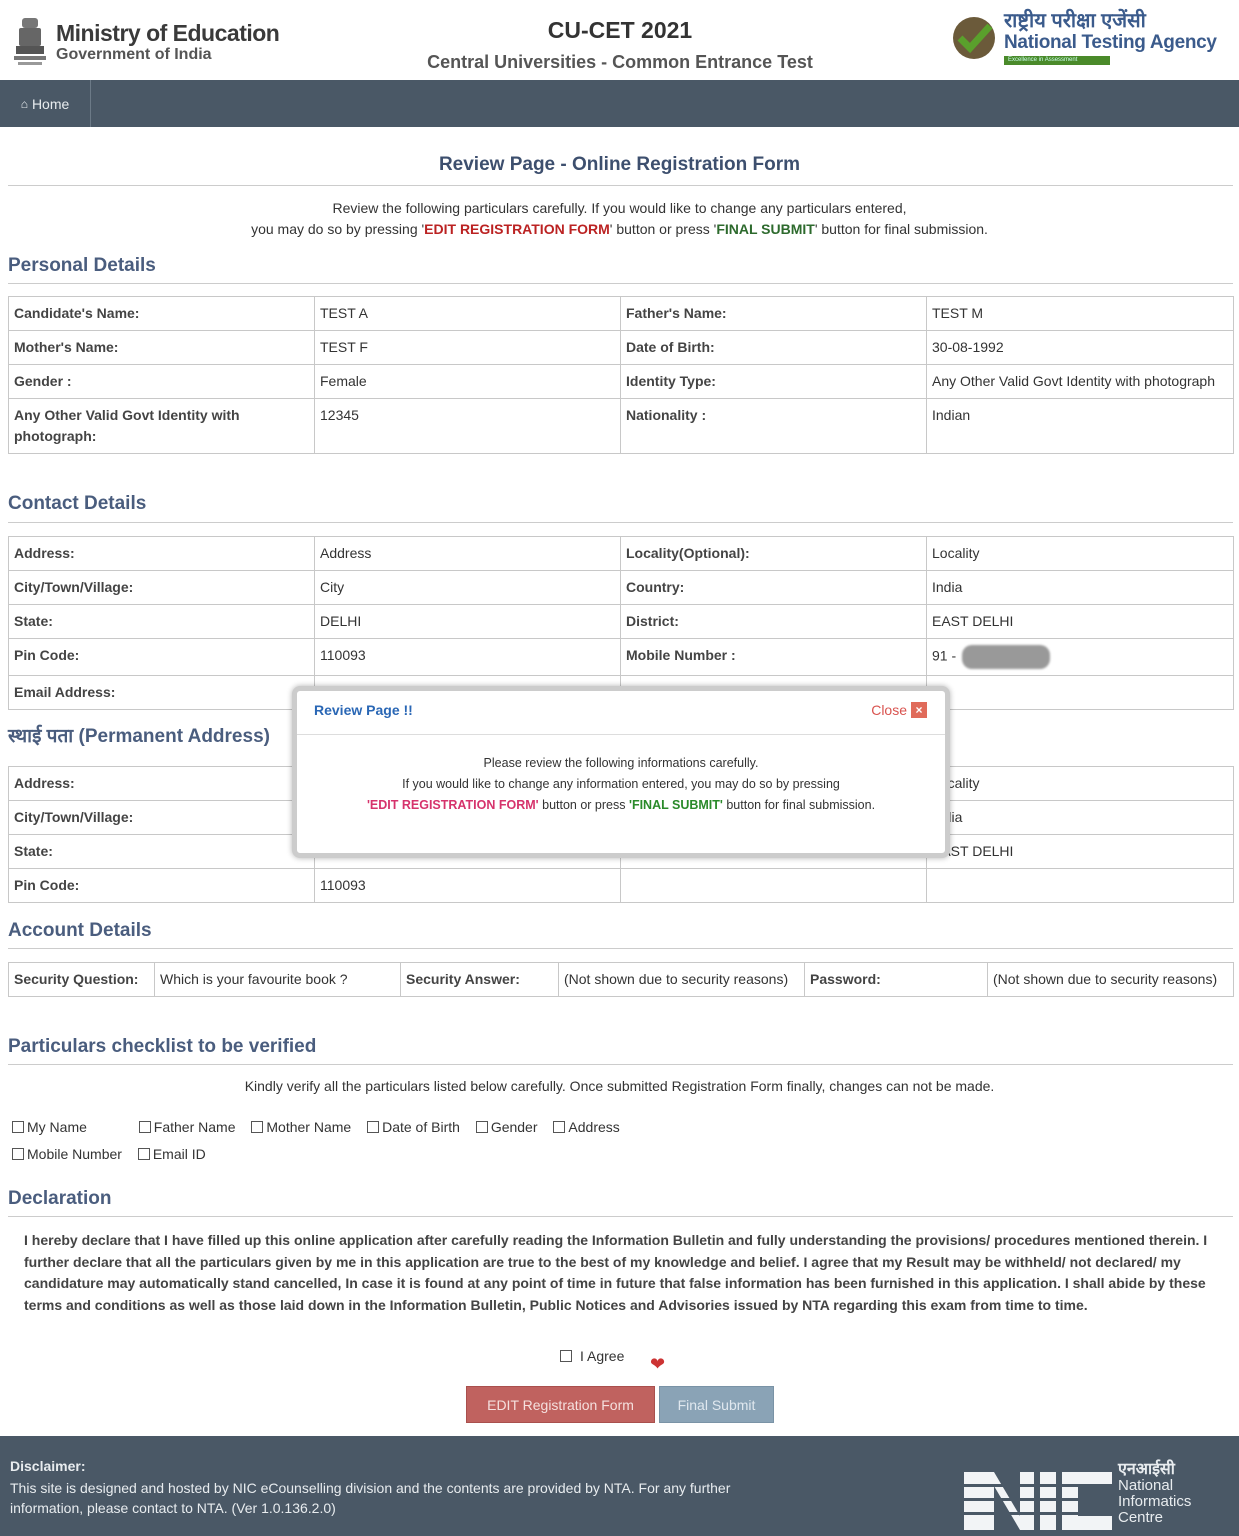 Image resolution: width=1239 pixels, height=1536 pixels. What do you see at coordinates (1080, 587) in the screenshot?
I see `value-country: India` at bounding box center [1080, 587].